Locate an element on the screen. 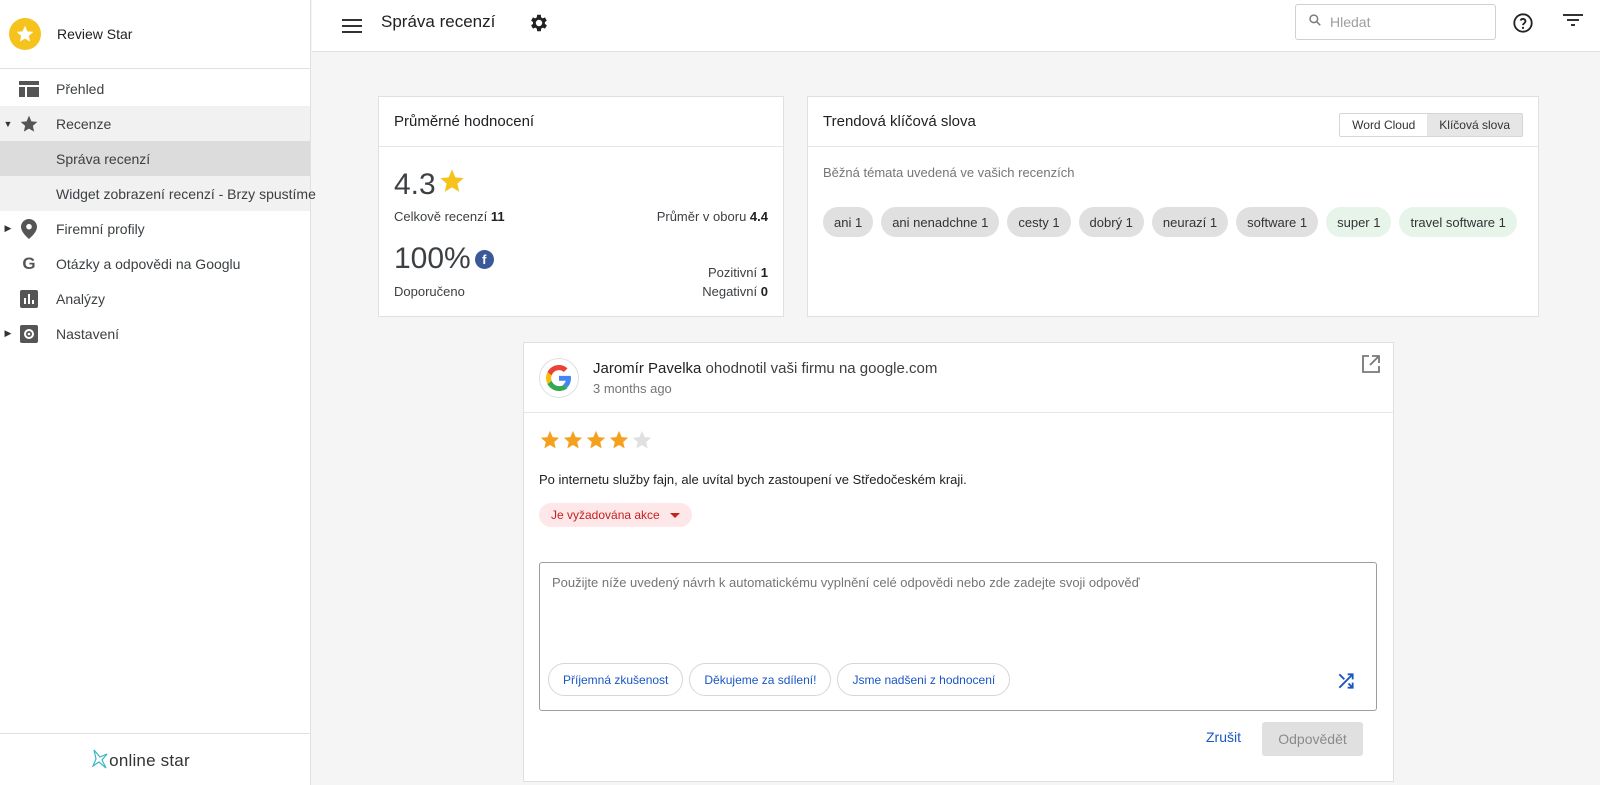  review-rating is located at coordinates (596, 440).